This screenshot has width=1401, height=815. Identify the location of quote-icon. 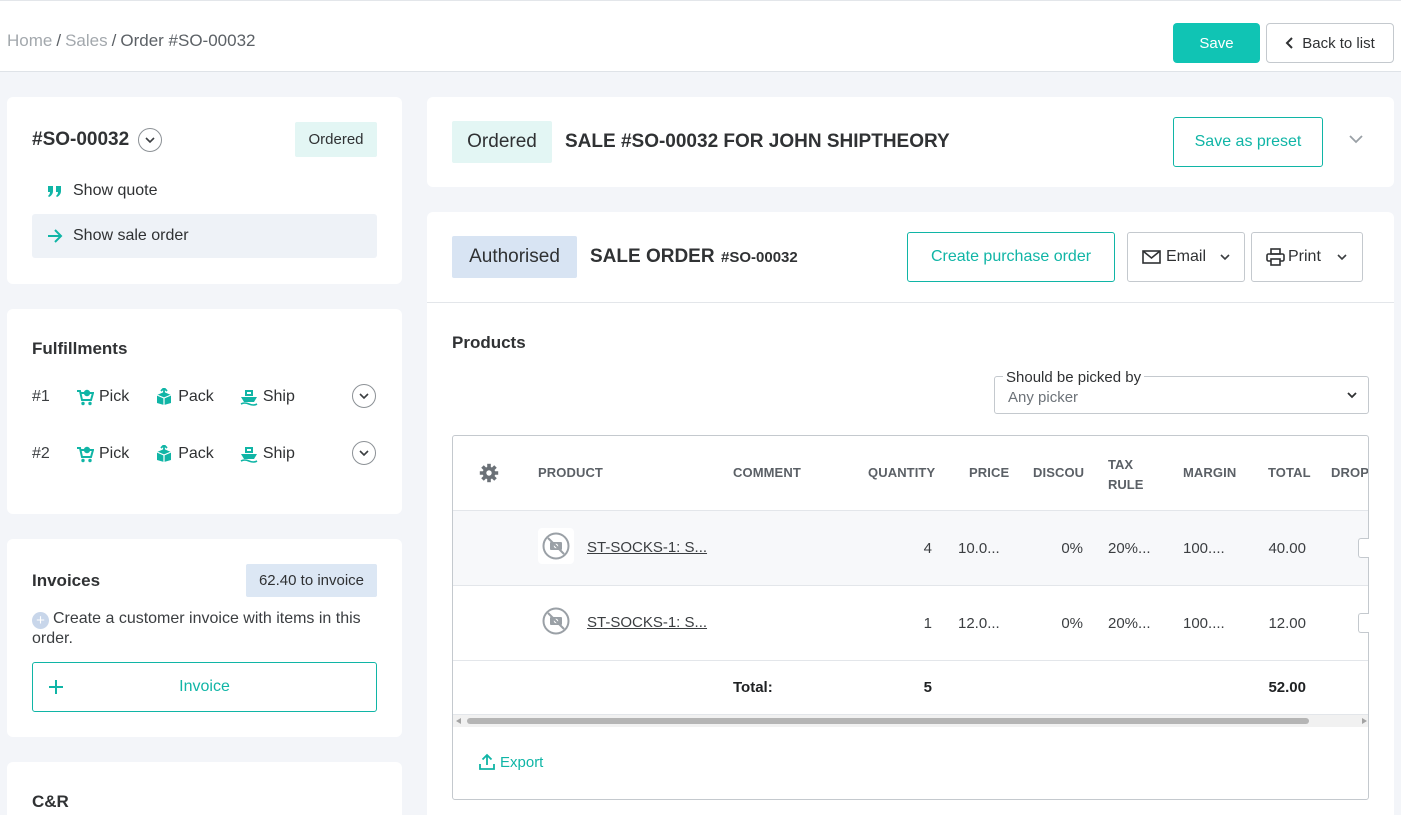
(54, 191).